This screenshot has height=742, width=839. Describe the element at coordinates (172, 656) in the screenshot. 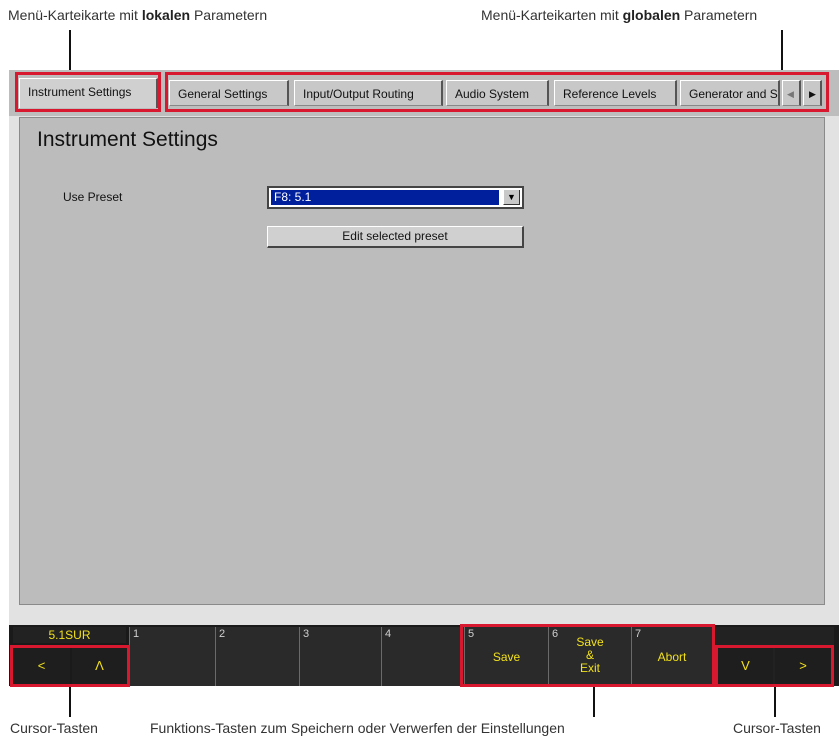

I see `function-key-1: 1` at that location.